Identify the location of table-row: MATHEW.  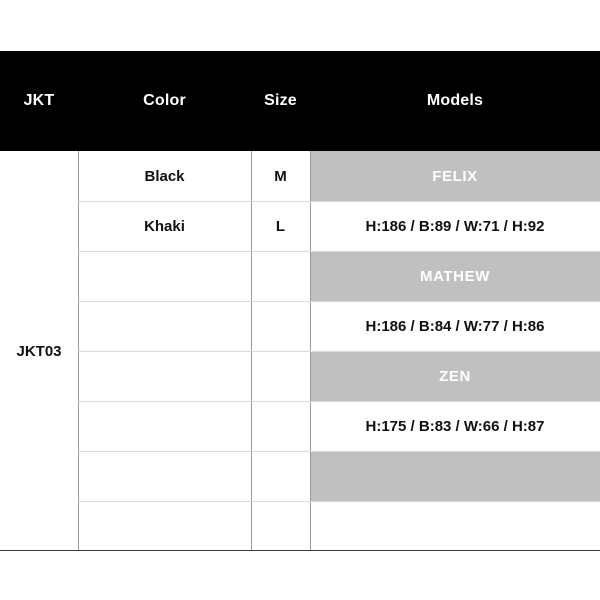
(300, 276).